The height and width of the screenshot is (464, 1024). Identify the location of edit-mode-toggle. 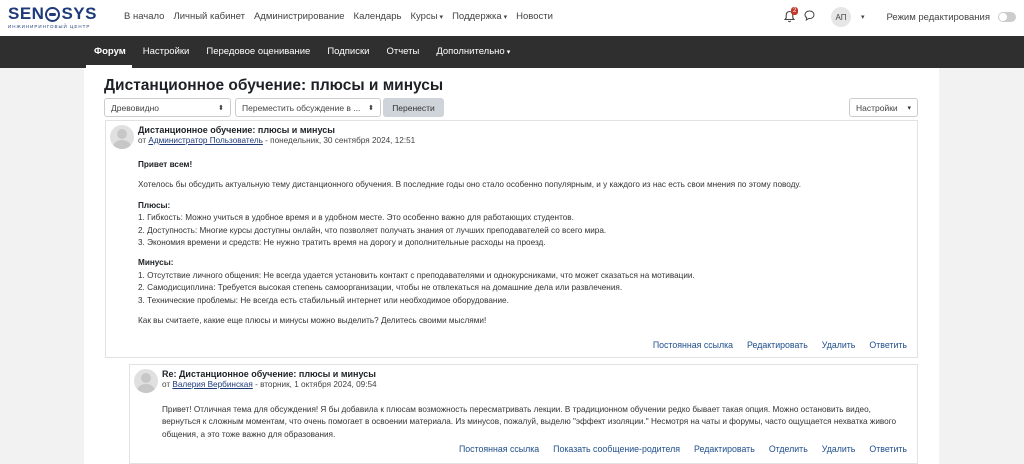
(1007, 17).